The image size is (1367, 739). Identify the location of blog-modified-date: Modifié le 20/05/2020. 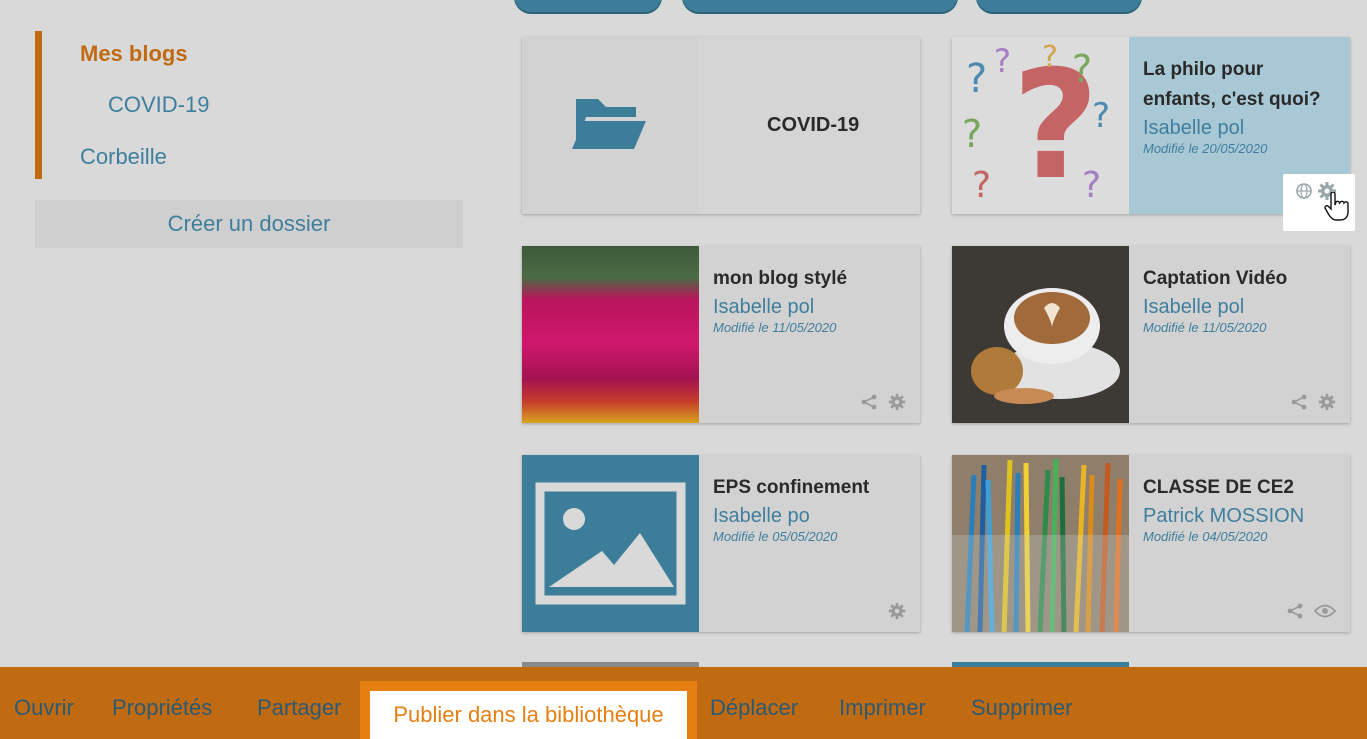
(1205, 148).